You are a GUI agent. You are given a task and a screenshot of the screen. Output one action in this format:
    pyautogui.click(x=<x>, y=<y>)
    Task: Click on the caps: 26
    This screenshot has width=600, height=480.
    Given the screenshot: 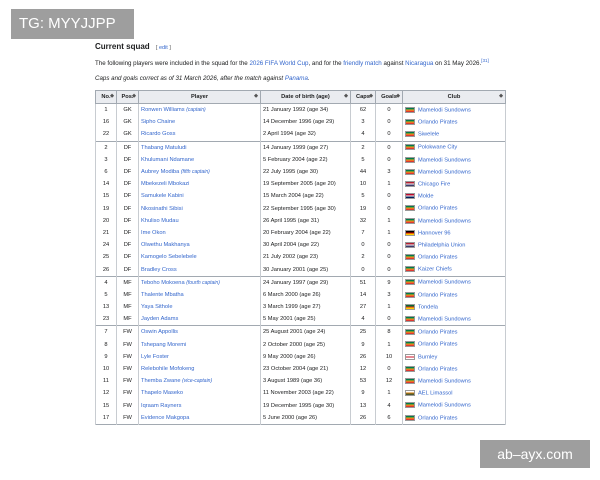 What is the action you would take?
    pyautogui.click(x=363, y=418)
    